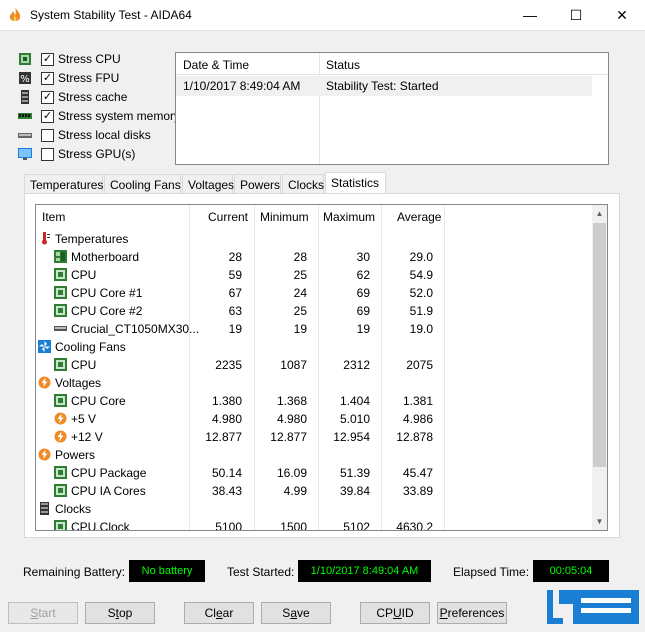  I want to click on tab-clocks: Clocks, so click(303, 184).